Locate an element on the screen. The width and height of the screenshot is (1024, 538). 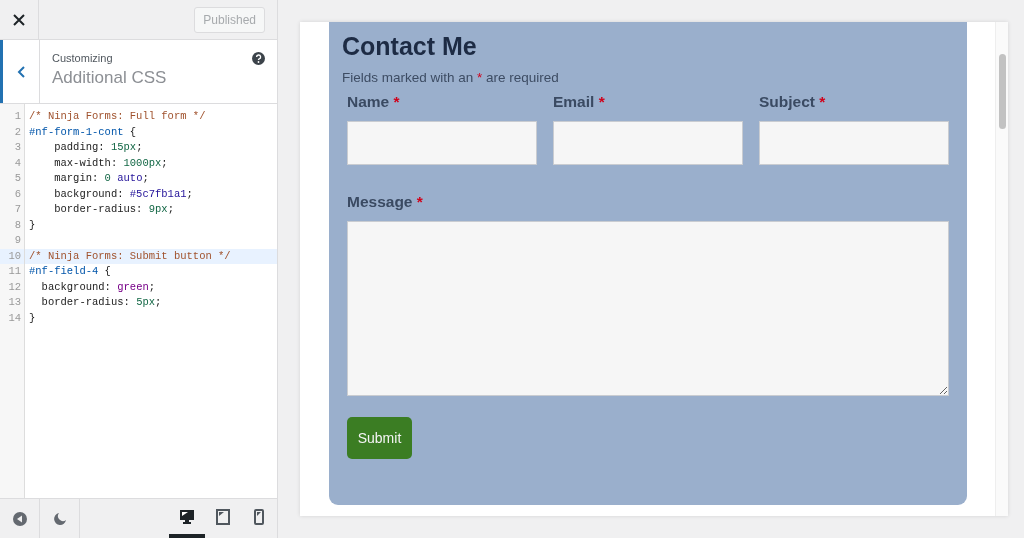
field-label: Email * is located at coordinates (579, 102).